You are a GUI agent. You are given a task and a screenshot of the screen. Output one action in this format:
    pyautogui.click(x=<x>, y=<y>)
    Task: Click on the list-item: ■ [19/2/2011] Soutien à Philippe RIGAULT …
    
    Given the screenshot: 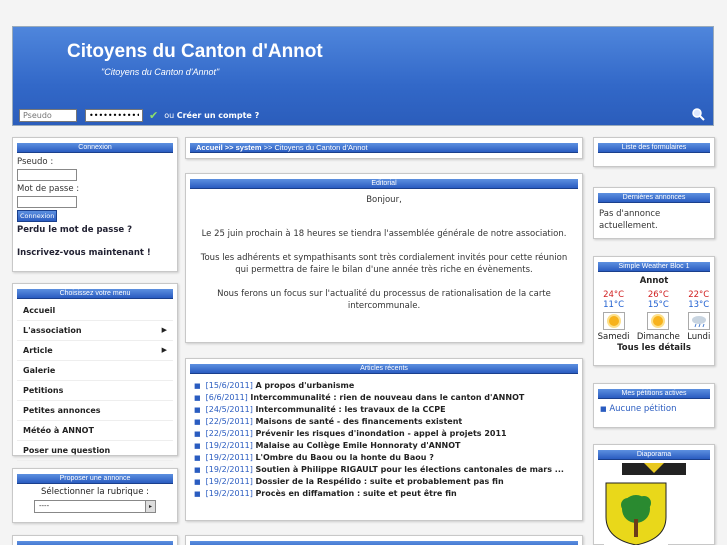 What is the action you would take?
    pyautogui.click(x=384, y=470)
    